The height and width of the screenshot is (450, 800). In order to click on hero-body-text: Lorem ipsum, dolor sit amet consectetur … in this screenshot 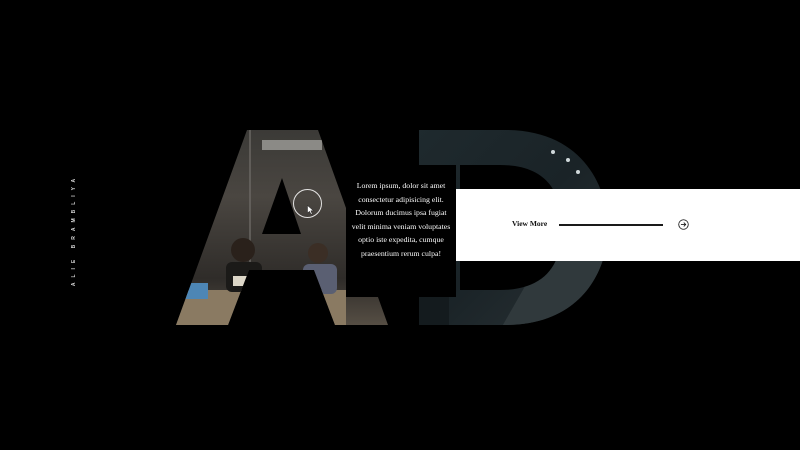, I will do `click(401, 219)`.